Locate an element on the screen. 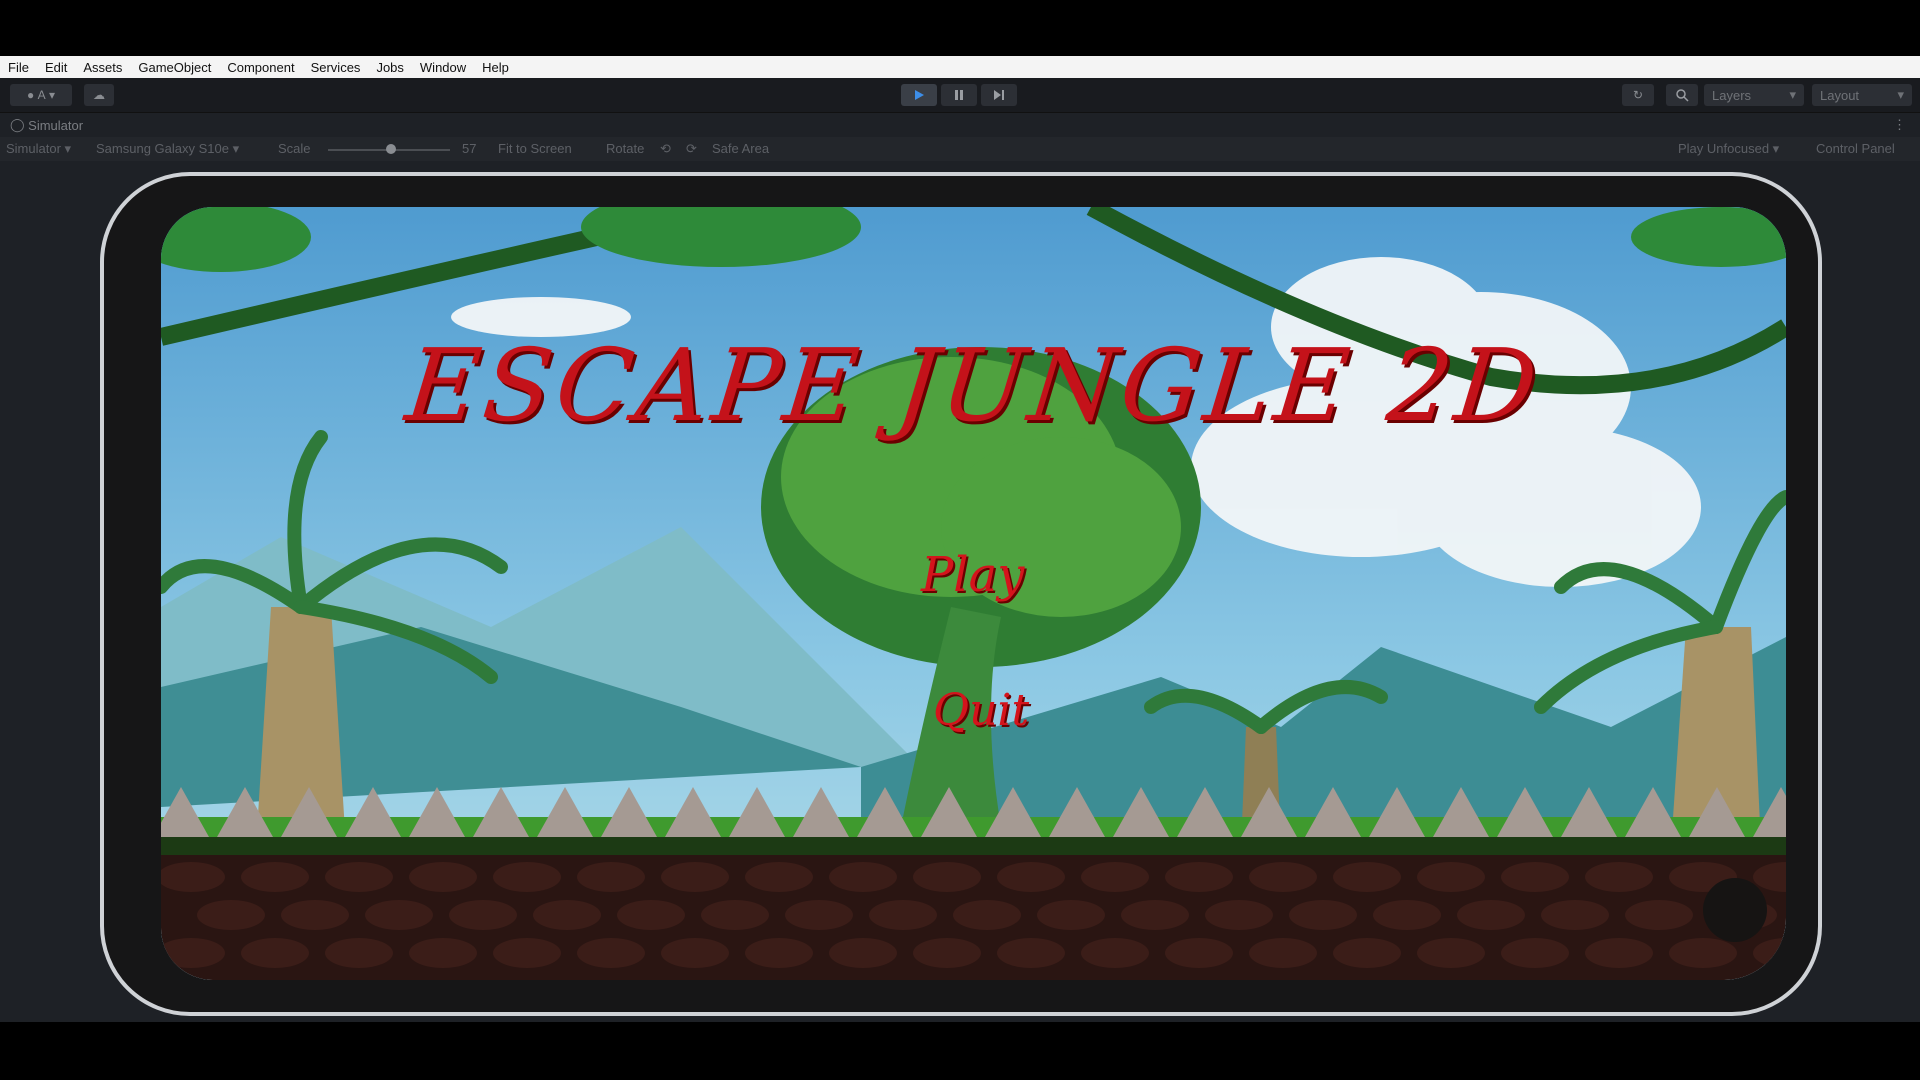 This screenshot has height=1080, width=1920. safe-area-toggle: Safe Area is located at coordinates (740, 148).